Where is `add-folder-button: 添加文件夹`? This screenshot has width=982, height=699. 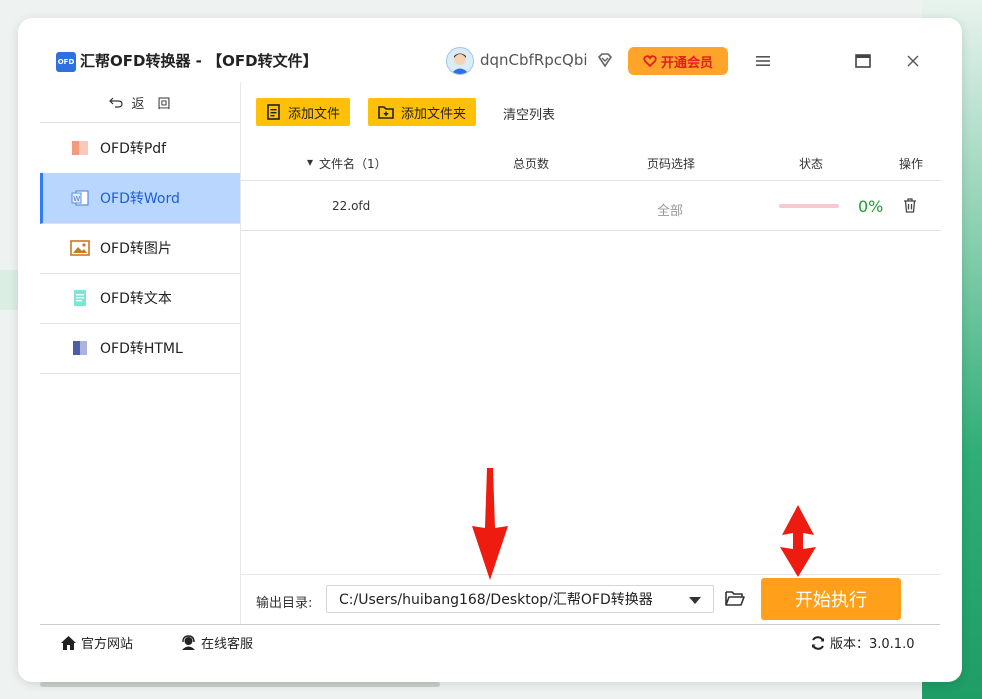
add-folder-button: 添加文件夹 is located at coordinates (422, 112).